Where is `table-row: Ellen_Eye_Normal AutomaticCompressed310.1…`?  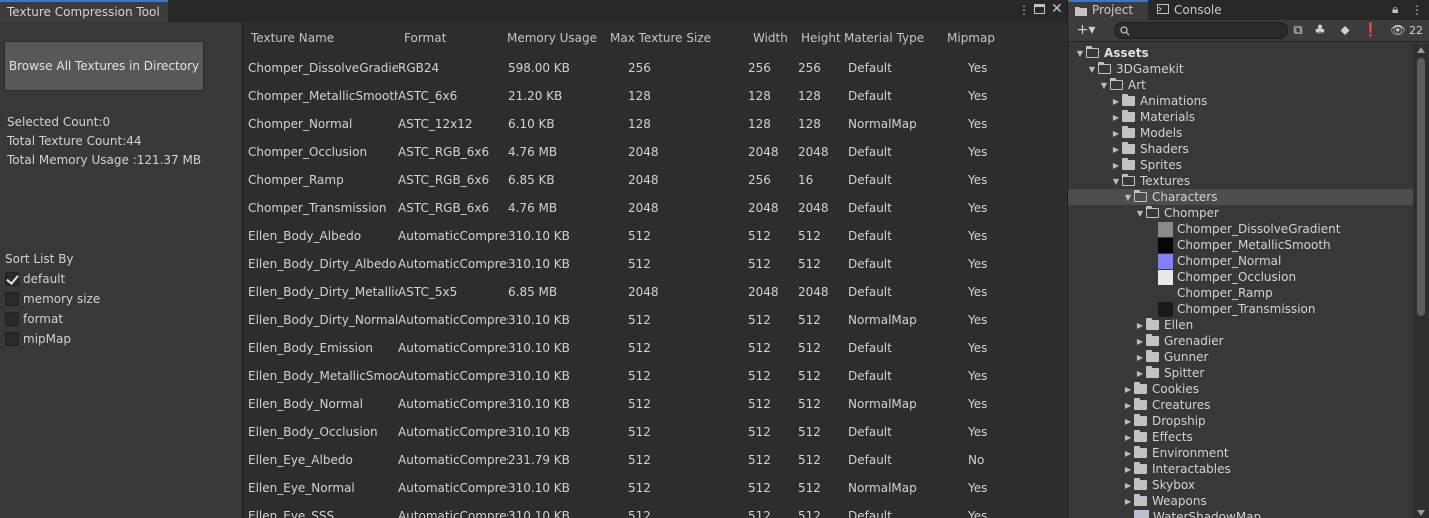
table-row: Ellen_Eye_Normal AutomaticCompressed310.1… is located at coordinates (654, 489).